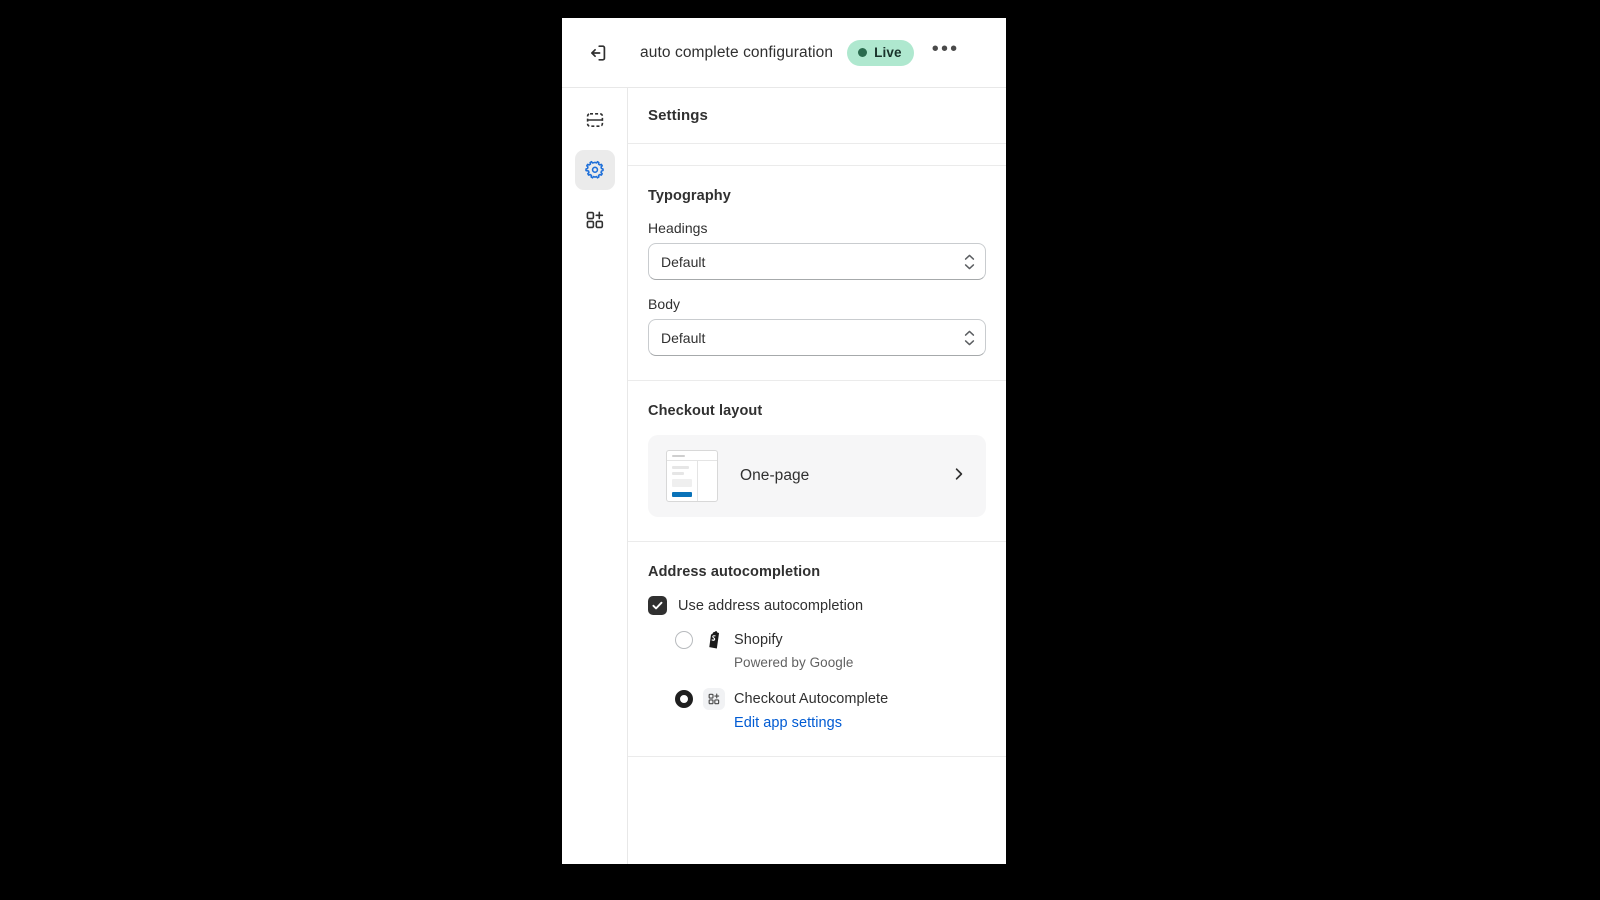  What do you see at coordinates (737, 52) in the screenshot?
I see `editor-title: auto complete configuration` at bounding box center [737, 52].